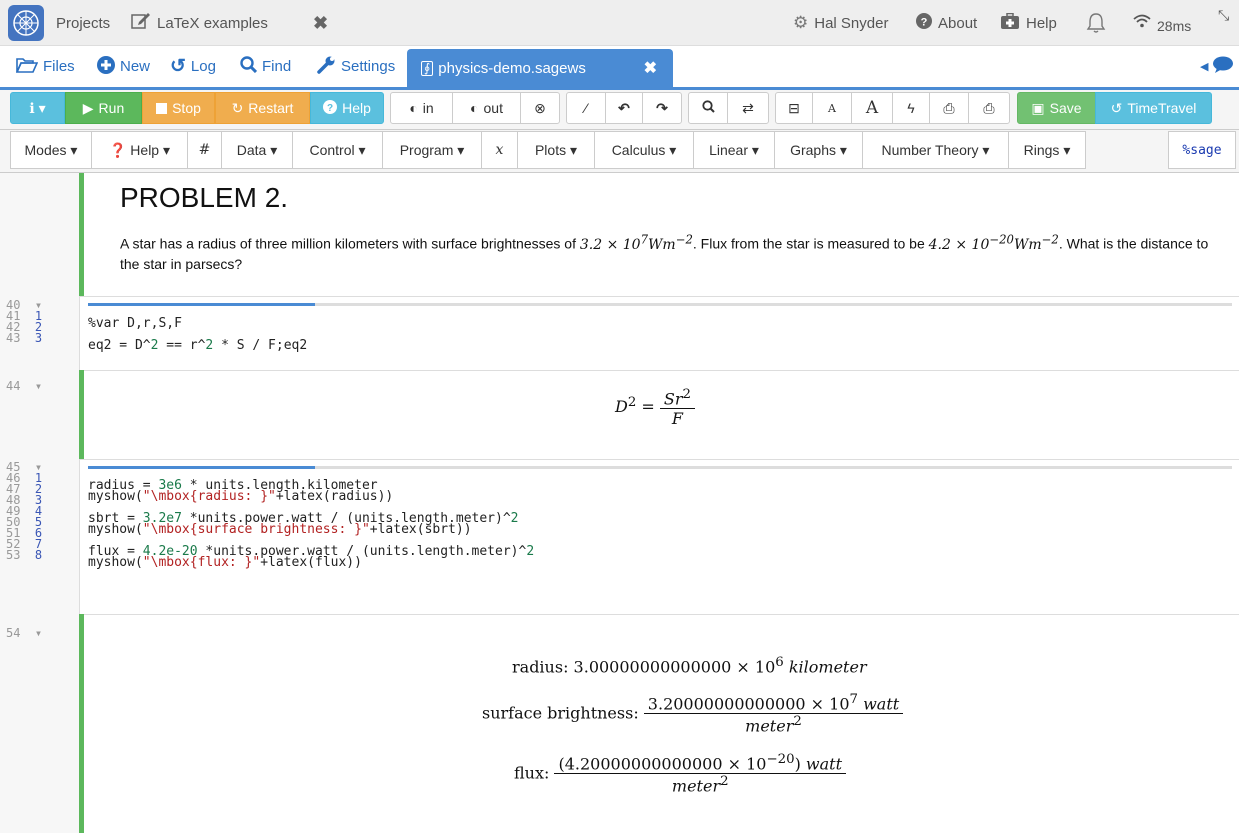 The width and height of the screenshot is (1239, 833). Describe the element at coordinates (543, 667) in the screenshot. I see `radius-label: radius:` at that location.